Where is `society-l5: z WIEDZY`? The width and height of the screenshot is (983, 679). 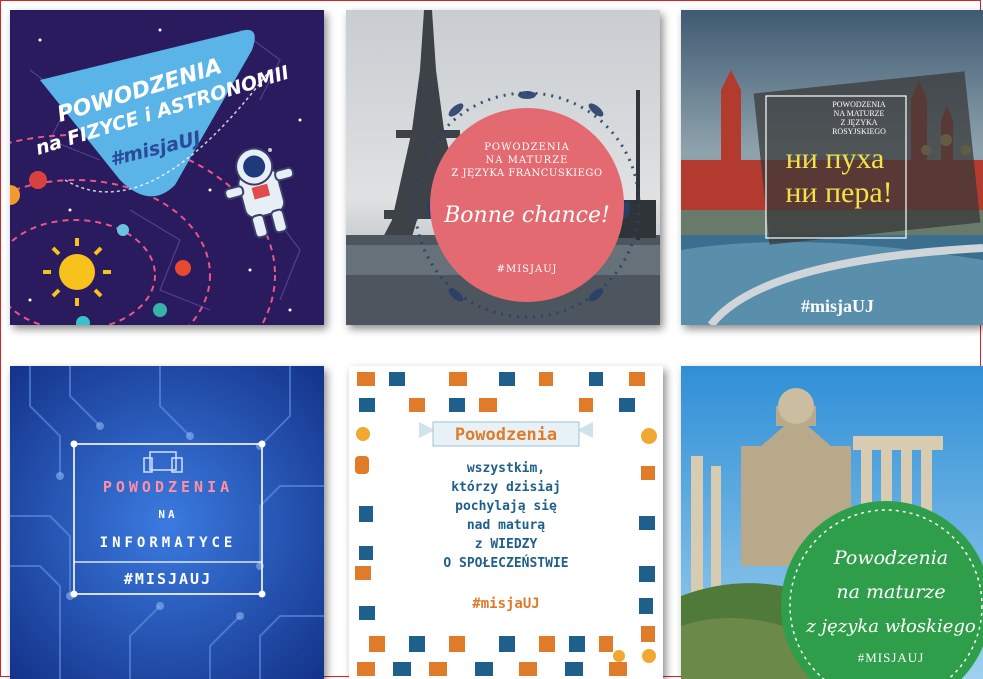 society-l5: z WIEDZY is located at coordinates (506, 544).